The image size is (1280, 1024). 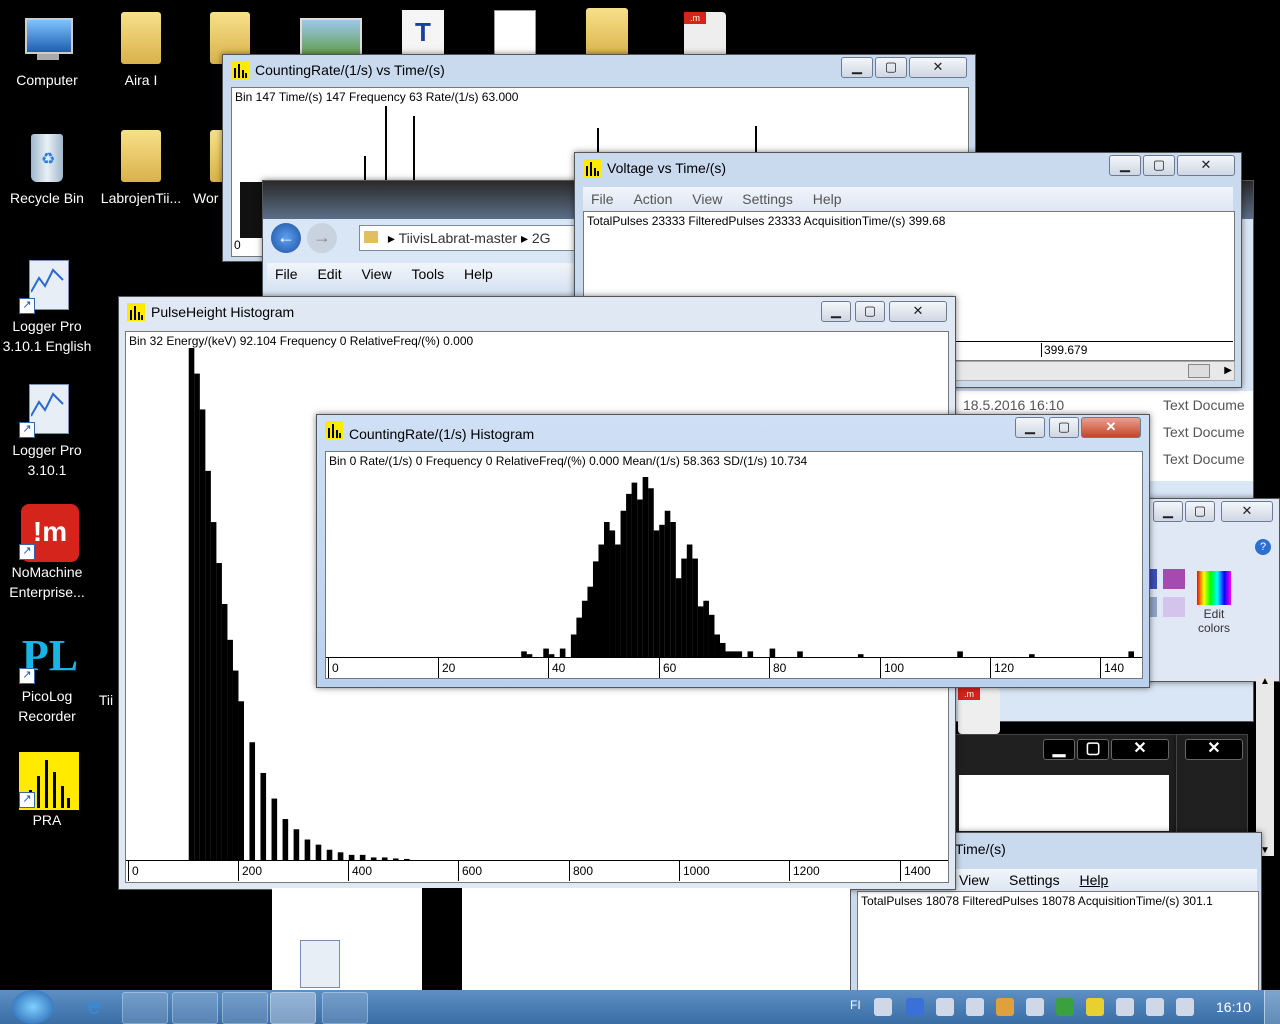 I want to click on background-scrollbar: ▲ ▼, so click(x=1265, y=766).